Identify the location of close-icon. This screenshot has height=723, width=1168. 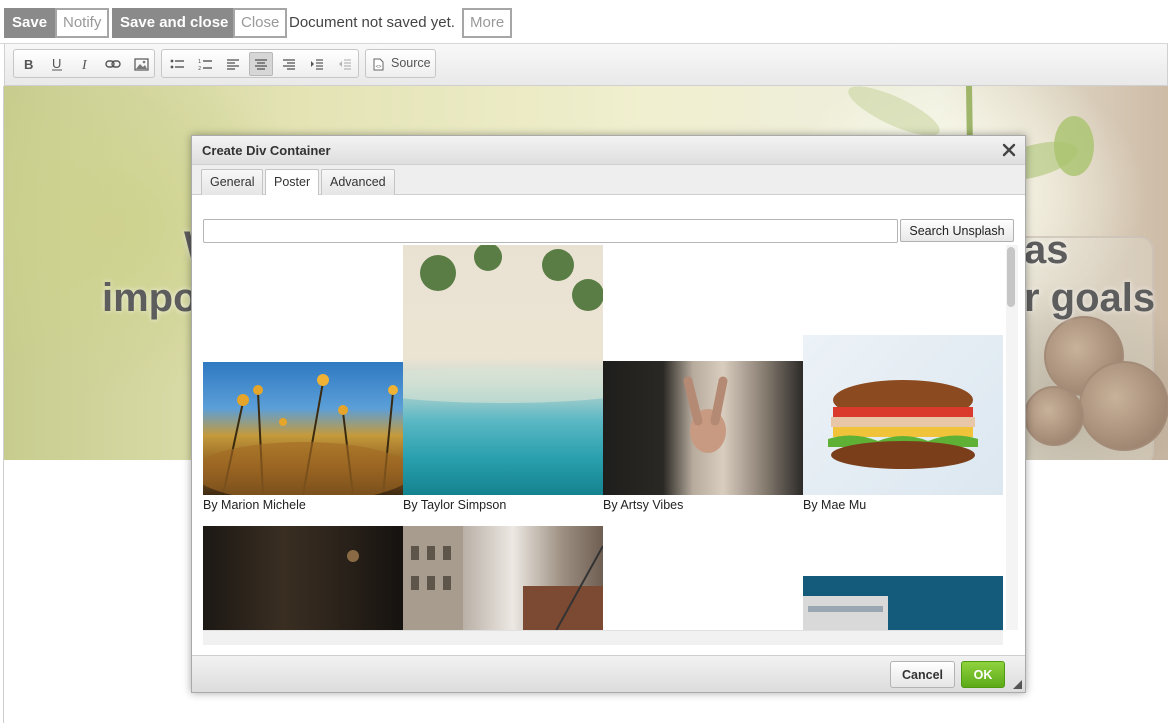
(1009, 150).